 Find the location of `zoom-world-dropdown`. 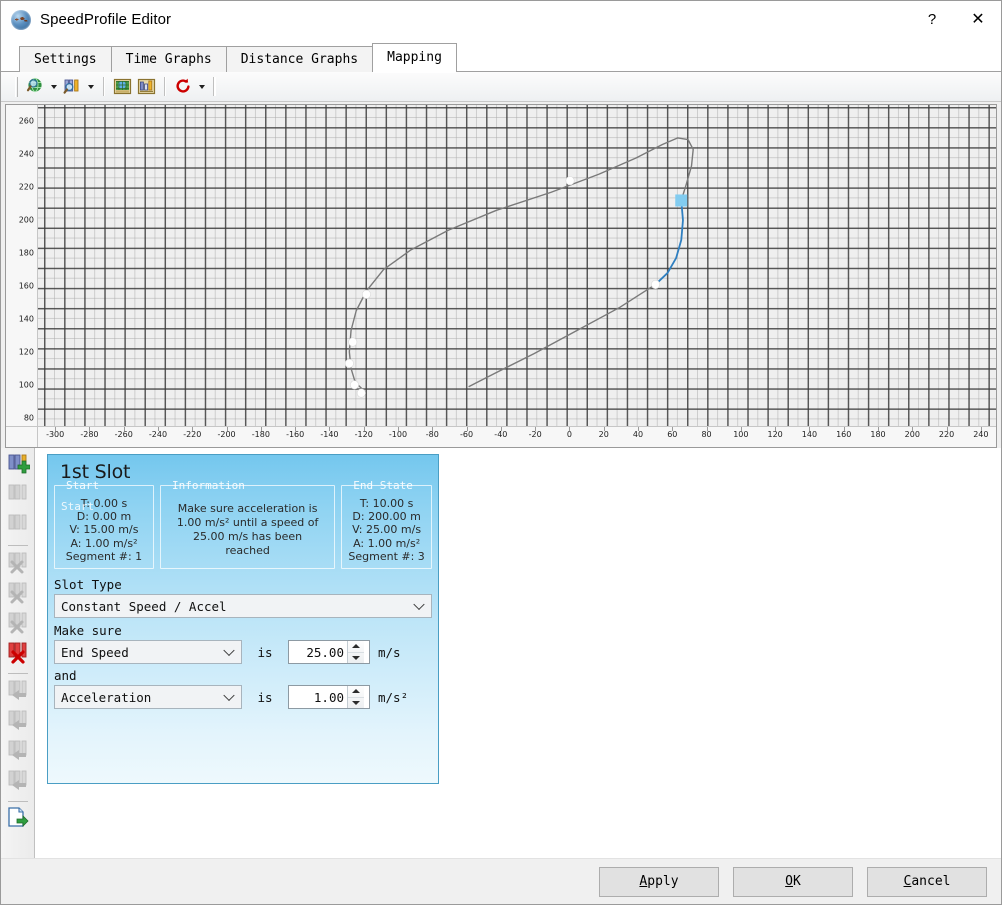

zoom-world-dropdown is located at coordinates (53, 86).